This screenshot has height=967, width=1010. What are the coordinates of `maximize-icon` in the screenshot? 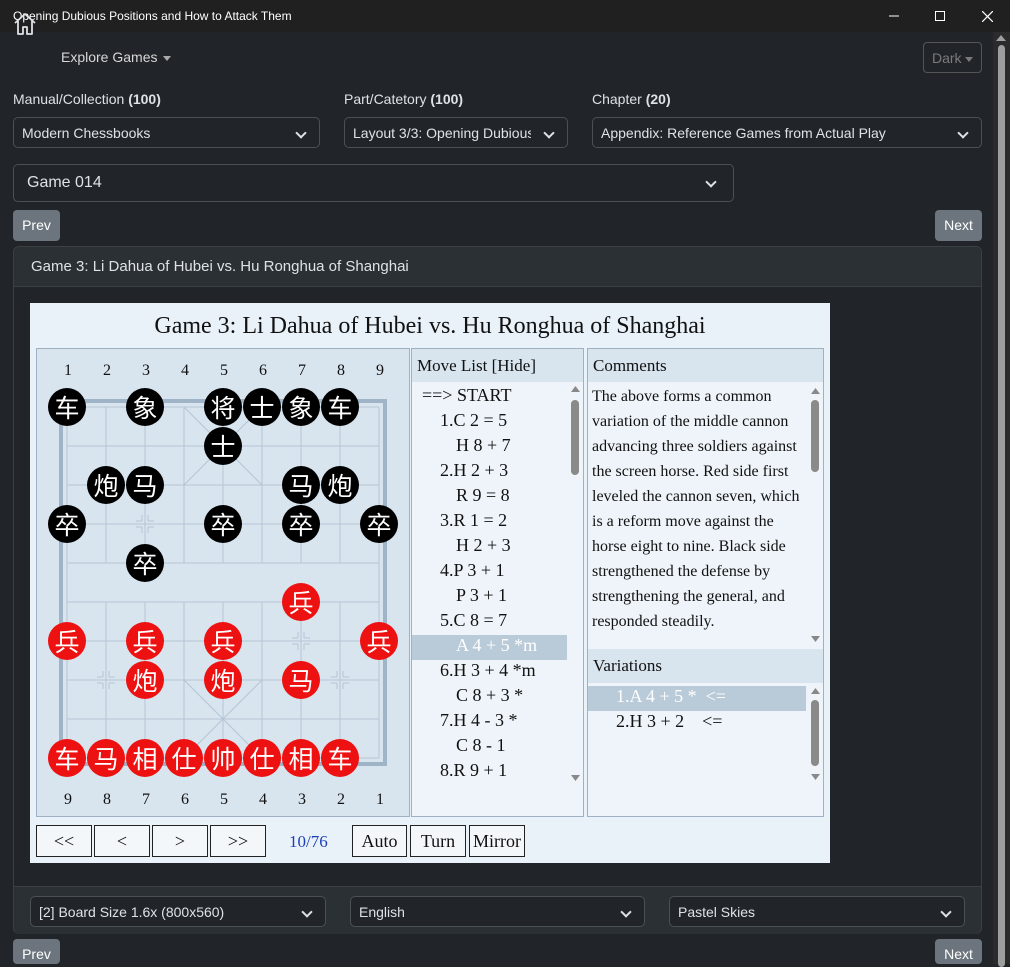 It's located at (940, 16).